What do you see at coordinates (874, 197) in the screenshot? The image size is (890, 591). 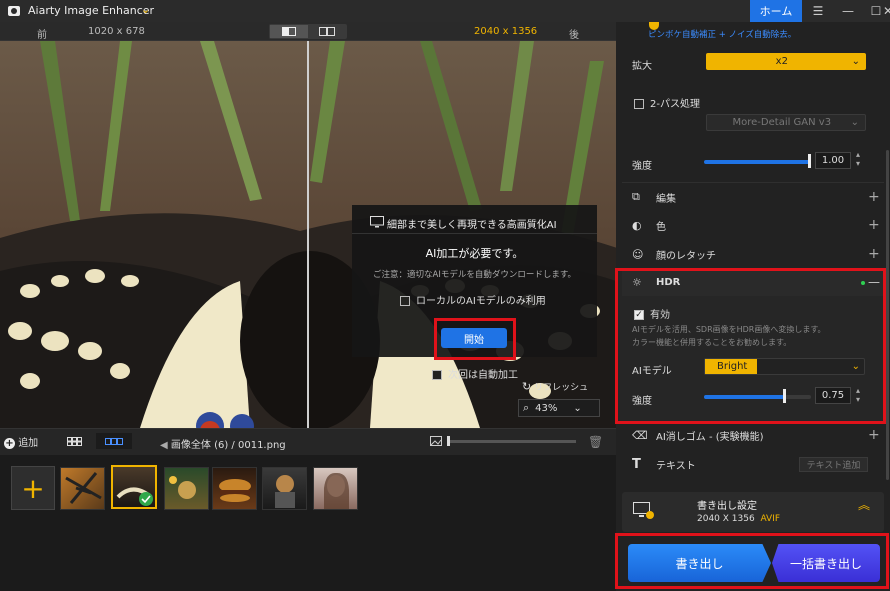 I see `edit-expand-icon: +` at bounding box center [874, 197].